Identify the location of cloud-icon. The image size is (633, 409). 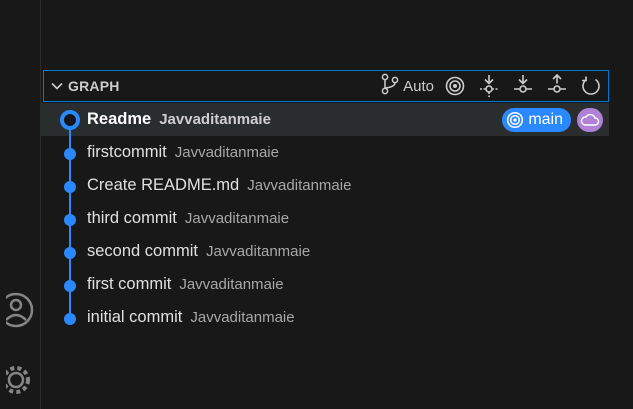
(590, 119).